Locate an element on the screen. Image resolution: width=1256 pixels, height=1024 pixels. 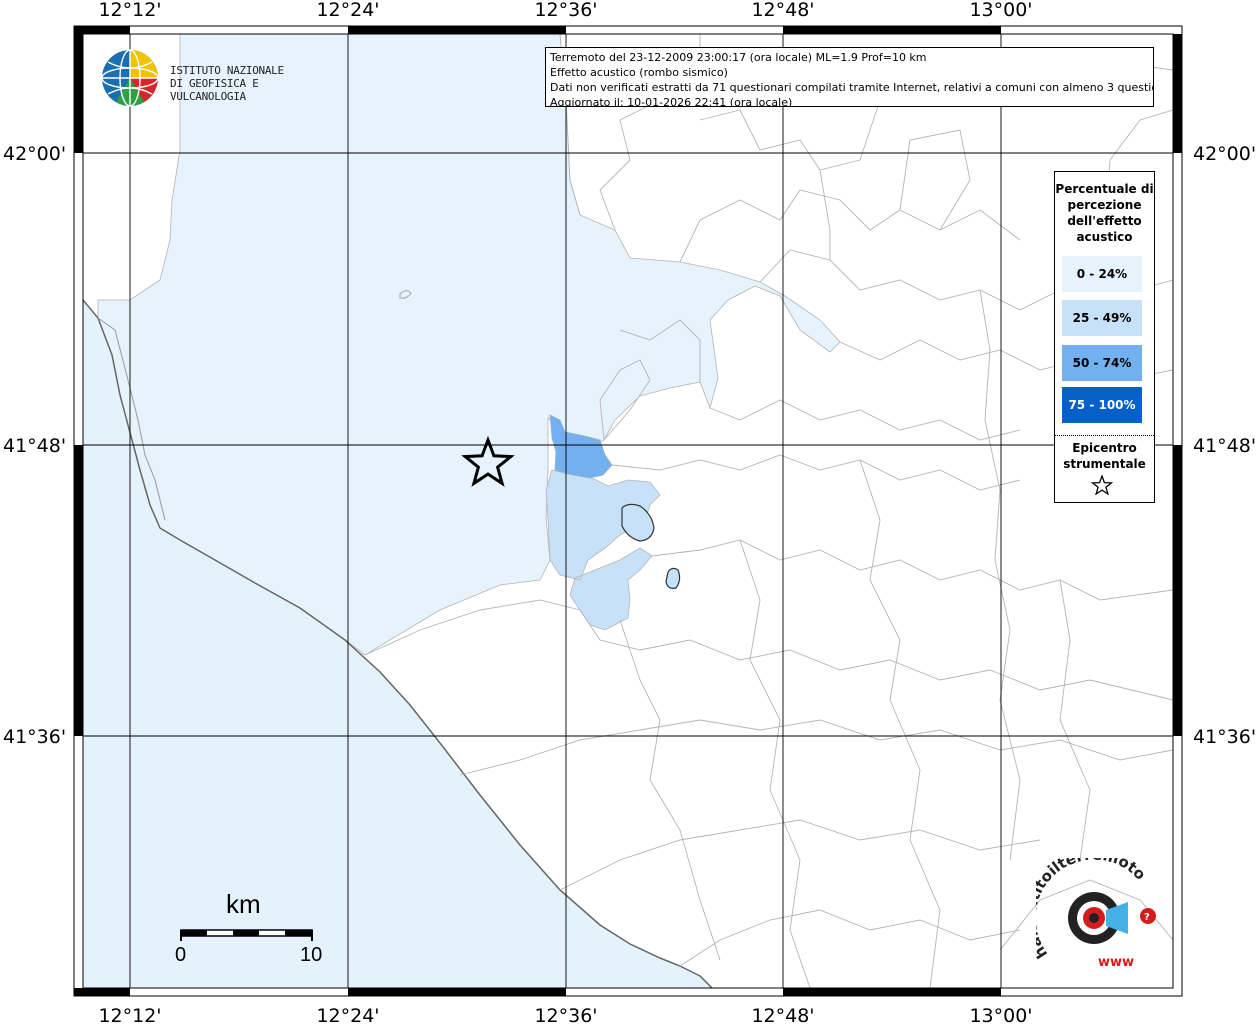
ingv-name-line2: DI GEOFISICA E VULCANOLOGIA is located at coordinates (214, 90).